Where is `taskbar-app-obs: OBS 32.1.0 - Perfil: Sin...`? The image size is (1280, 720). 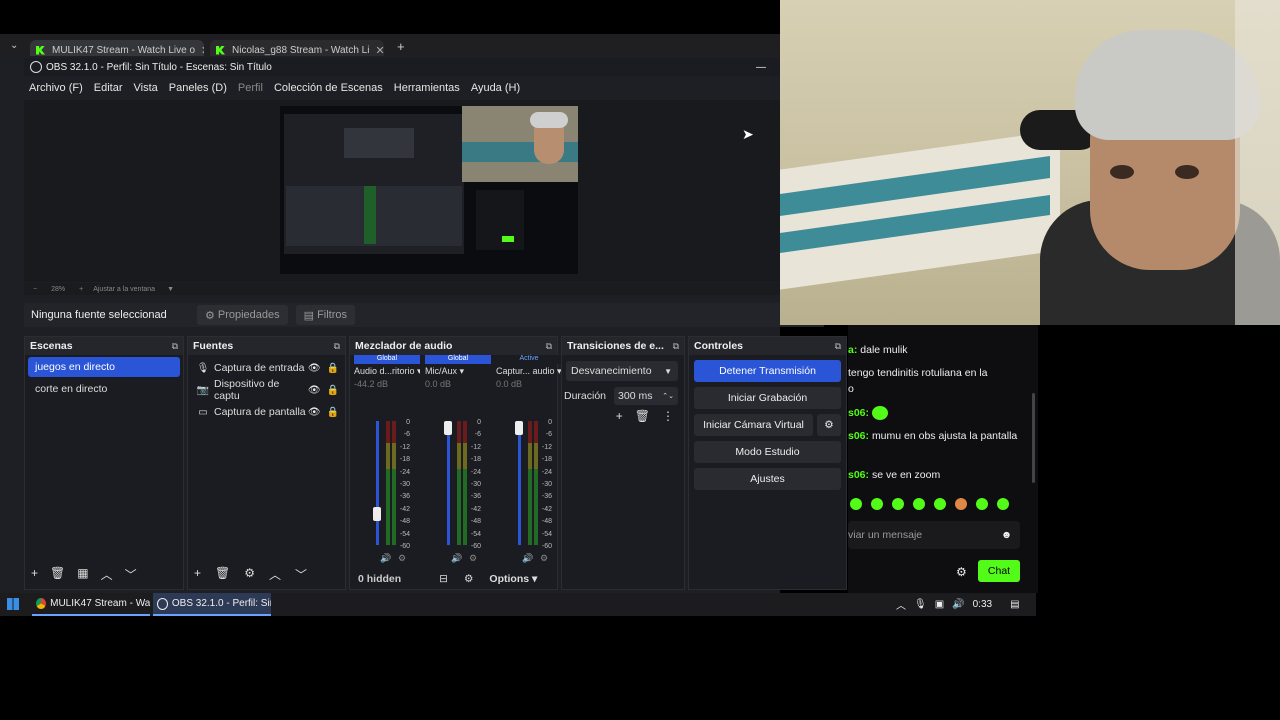 taskbar-app-obs: OBS 32.1.0 - Perfil: Sin... is located at coordinates (212, 604).